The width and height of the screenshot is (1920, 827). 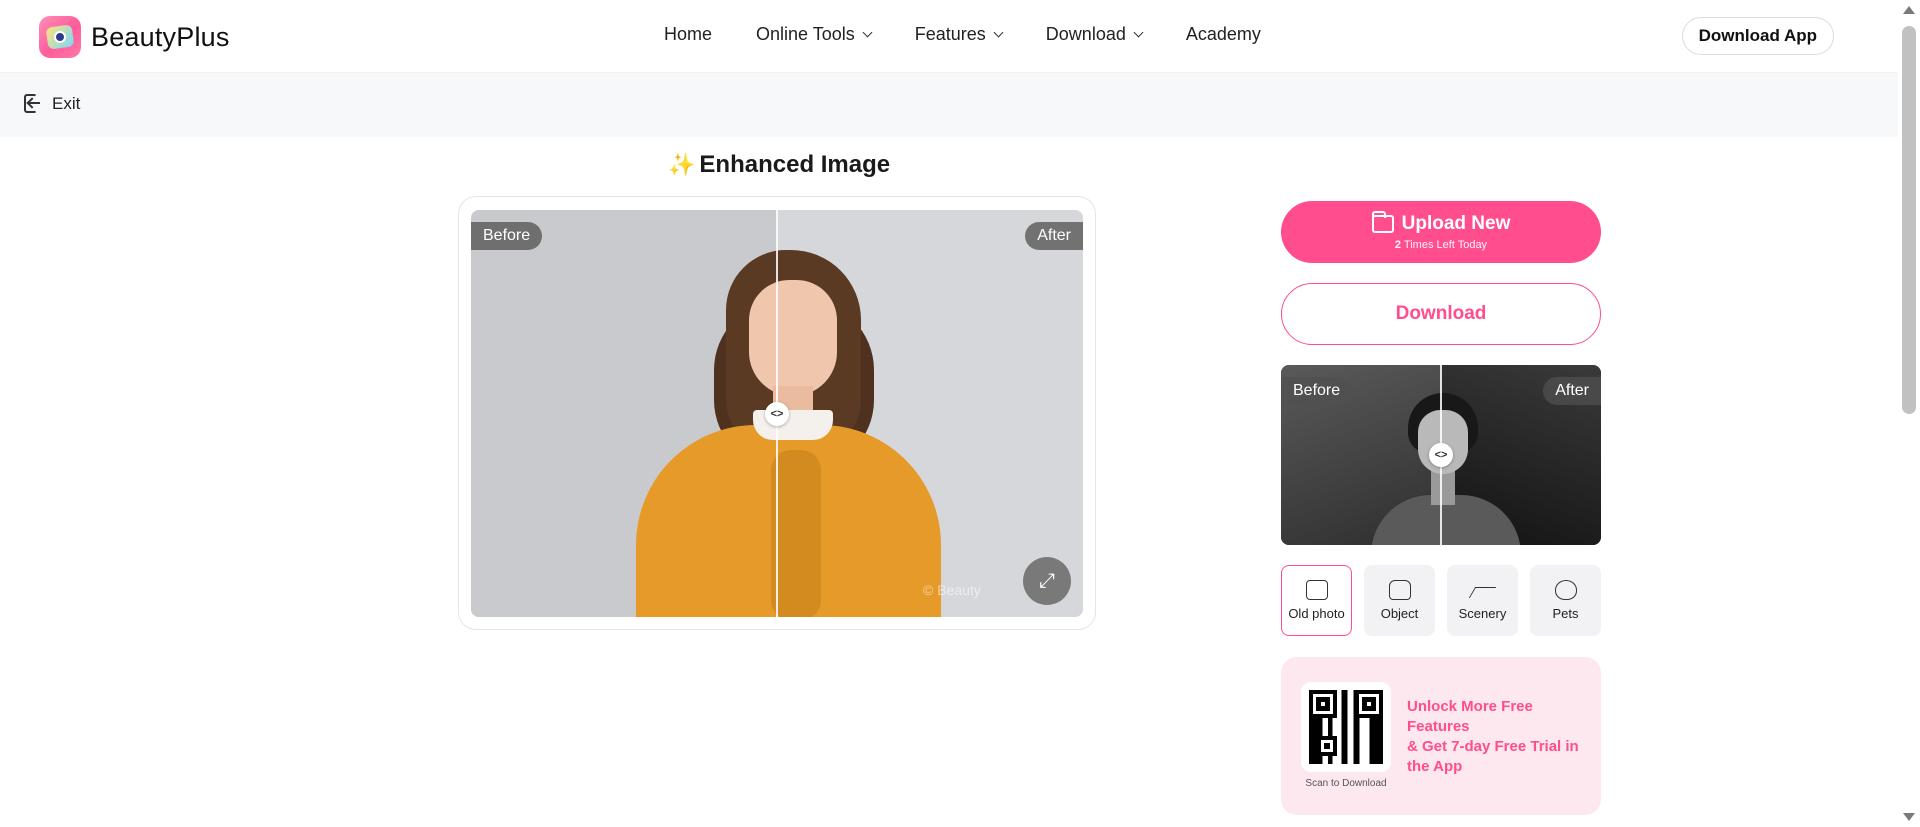 I want to click on before-image, so click(x=624, y=413).